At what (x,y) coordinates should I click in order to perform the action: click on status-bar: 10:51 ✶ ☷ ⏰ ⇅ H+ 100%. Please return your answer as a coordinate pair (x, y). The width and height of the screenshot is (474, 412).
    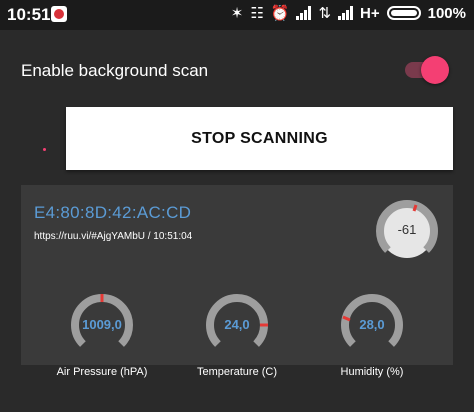
    Looking at the image, I should click on (237, 15).